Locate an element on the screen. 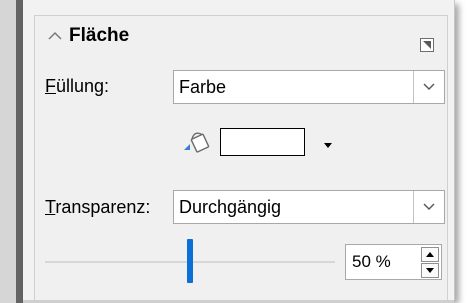 The image size is (470, 303). fill-color-swatch is located at coordinates (262, 142).